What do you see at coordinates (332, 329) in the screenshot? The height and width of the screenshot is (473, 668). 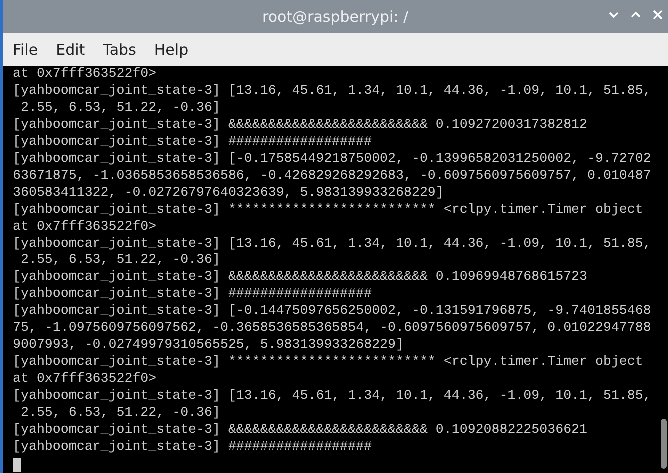 I see `terminal-line: 75, -1.0975609756097562, -0.3658536585365854, -0.6097560975609757, 0.01022947788` at bounding box center [332, 329].